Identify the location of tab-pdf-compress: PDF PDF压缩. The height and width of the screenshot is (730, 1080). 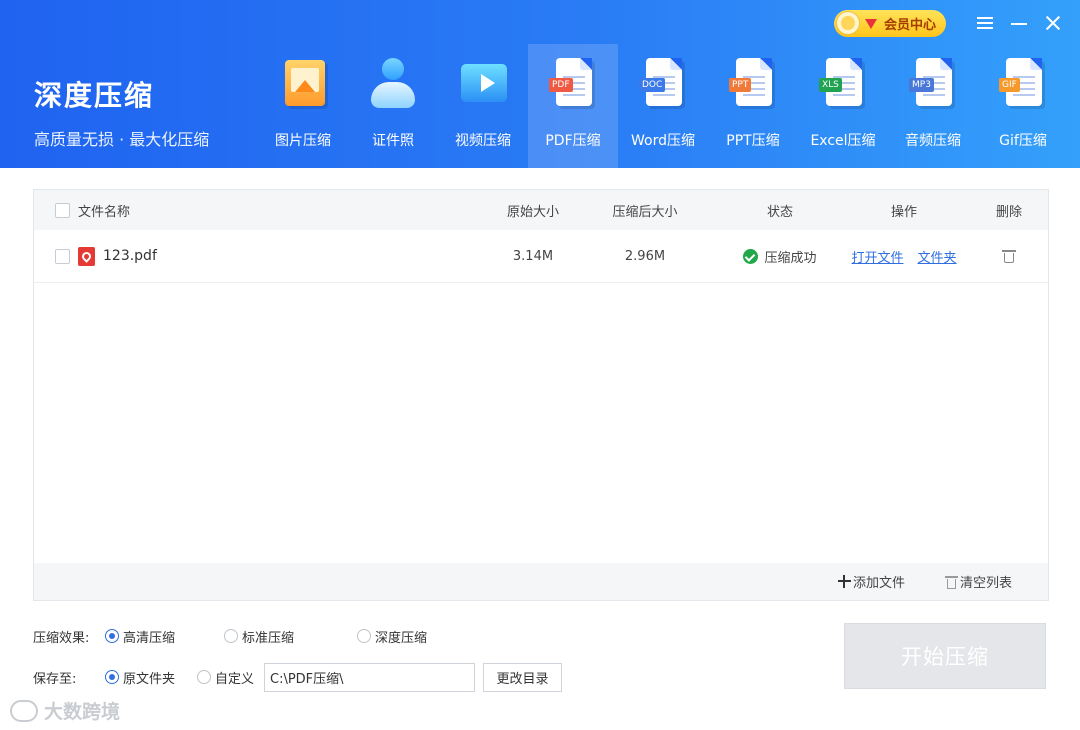
(573, 106).